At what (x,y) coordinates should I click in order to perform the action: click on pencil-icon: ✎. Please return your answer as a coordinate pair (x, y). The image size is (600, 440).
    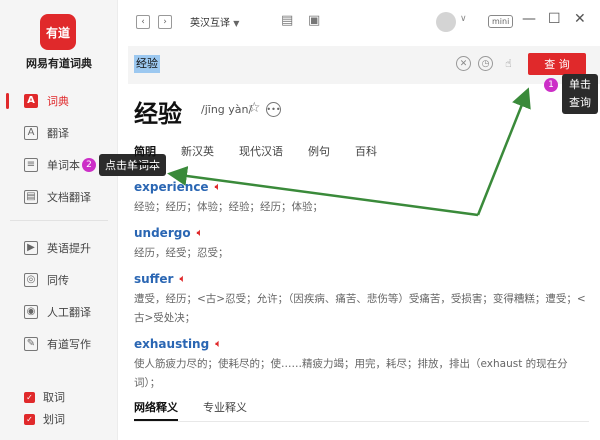
    Looking at the image, I should click on (31, 344).